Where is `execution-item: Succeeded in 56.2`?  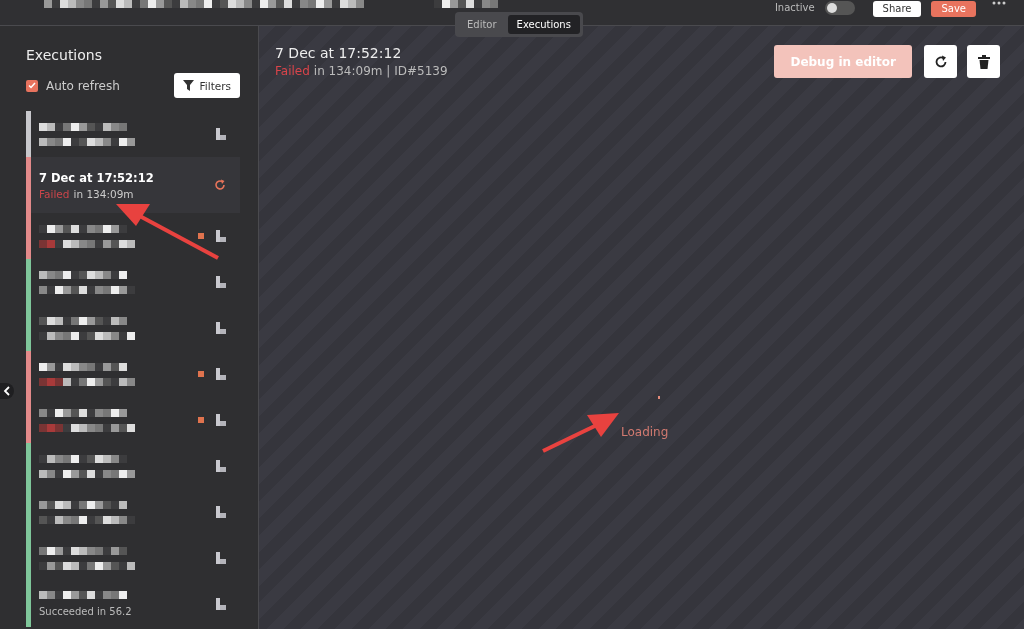
execution-item: Succeeded in 56.2 is located at coordinates (133, 604).